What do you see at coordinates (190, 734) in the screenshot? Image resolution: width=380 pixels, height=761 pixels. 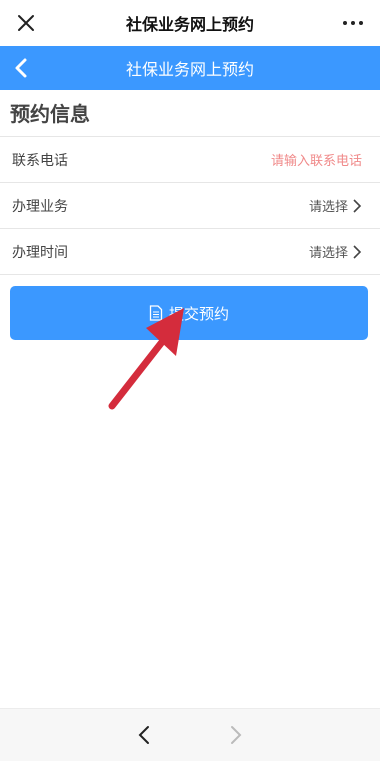 I see `bottom-nav-bar` at bounding box center [190, 734].